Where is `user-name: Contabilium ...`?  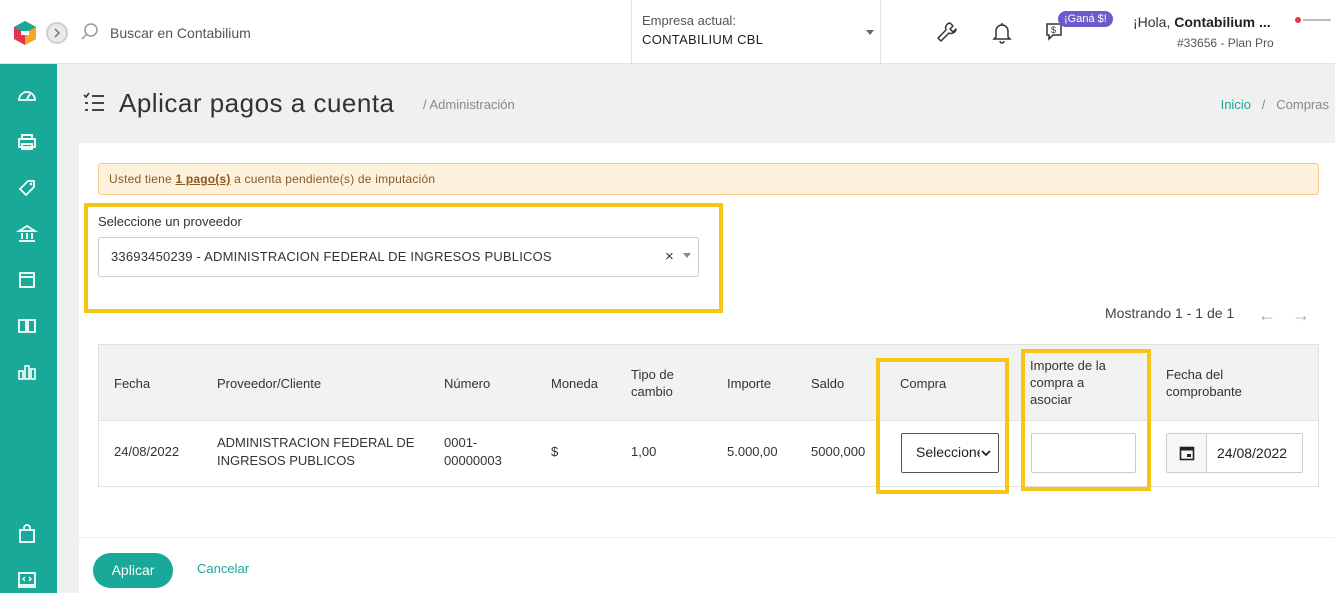 user-name: Contabilium ... is located at coordinates (1222, 22).